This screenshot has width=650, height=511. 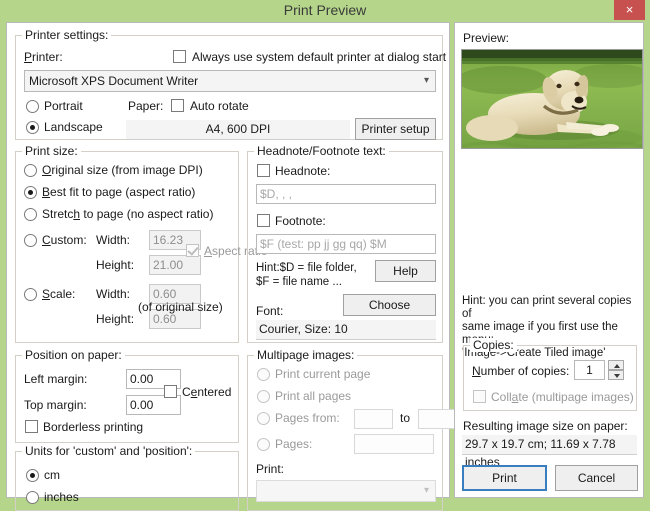 What do you see at coordinates (589, 370) in the screenshot?
I see `number-of-copies-input: 1` at bounding box center [589, 370].